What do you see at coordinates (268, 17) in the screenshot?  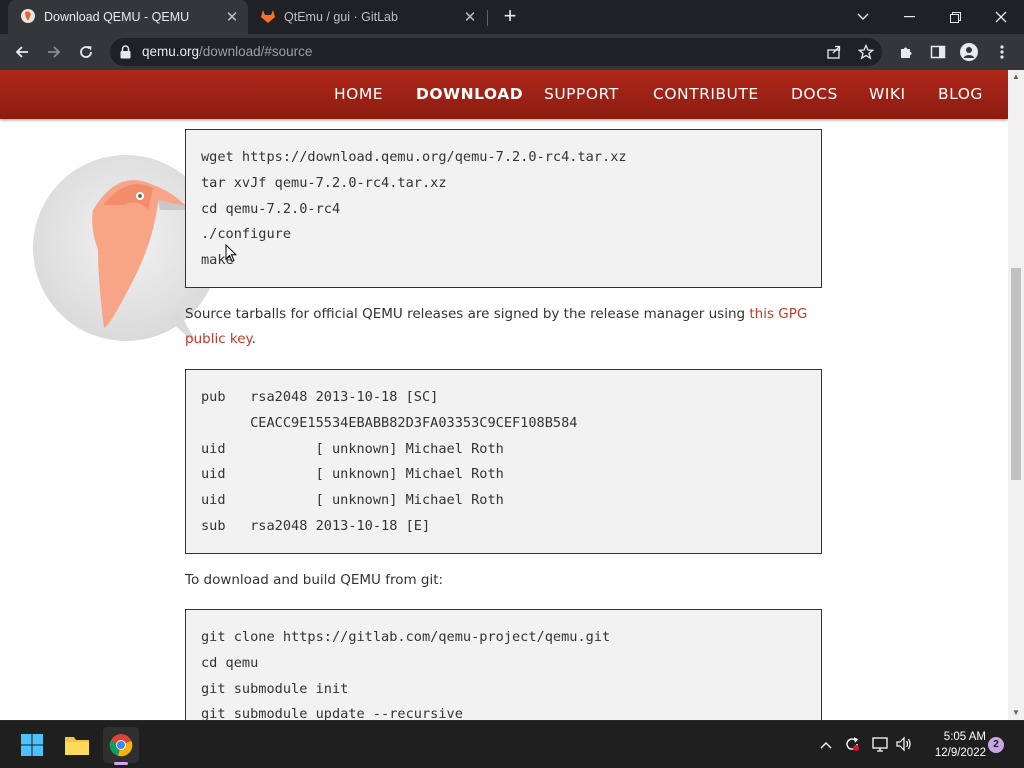 I see `gitlab-favicon-icon` at bounding box center [268, 17].